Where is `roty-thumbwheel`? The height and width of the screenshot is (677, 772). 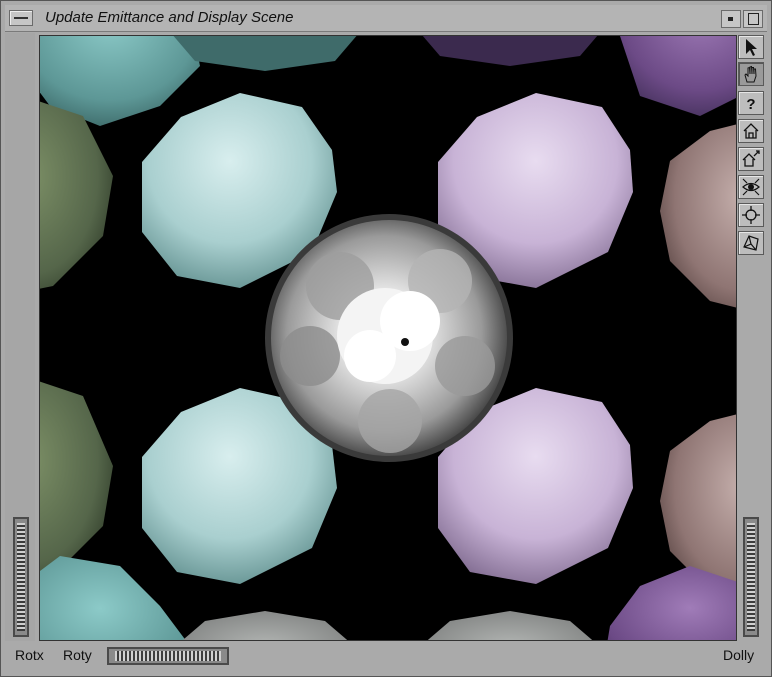
roty-thumbwheel is located at coordinates (168, 656).